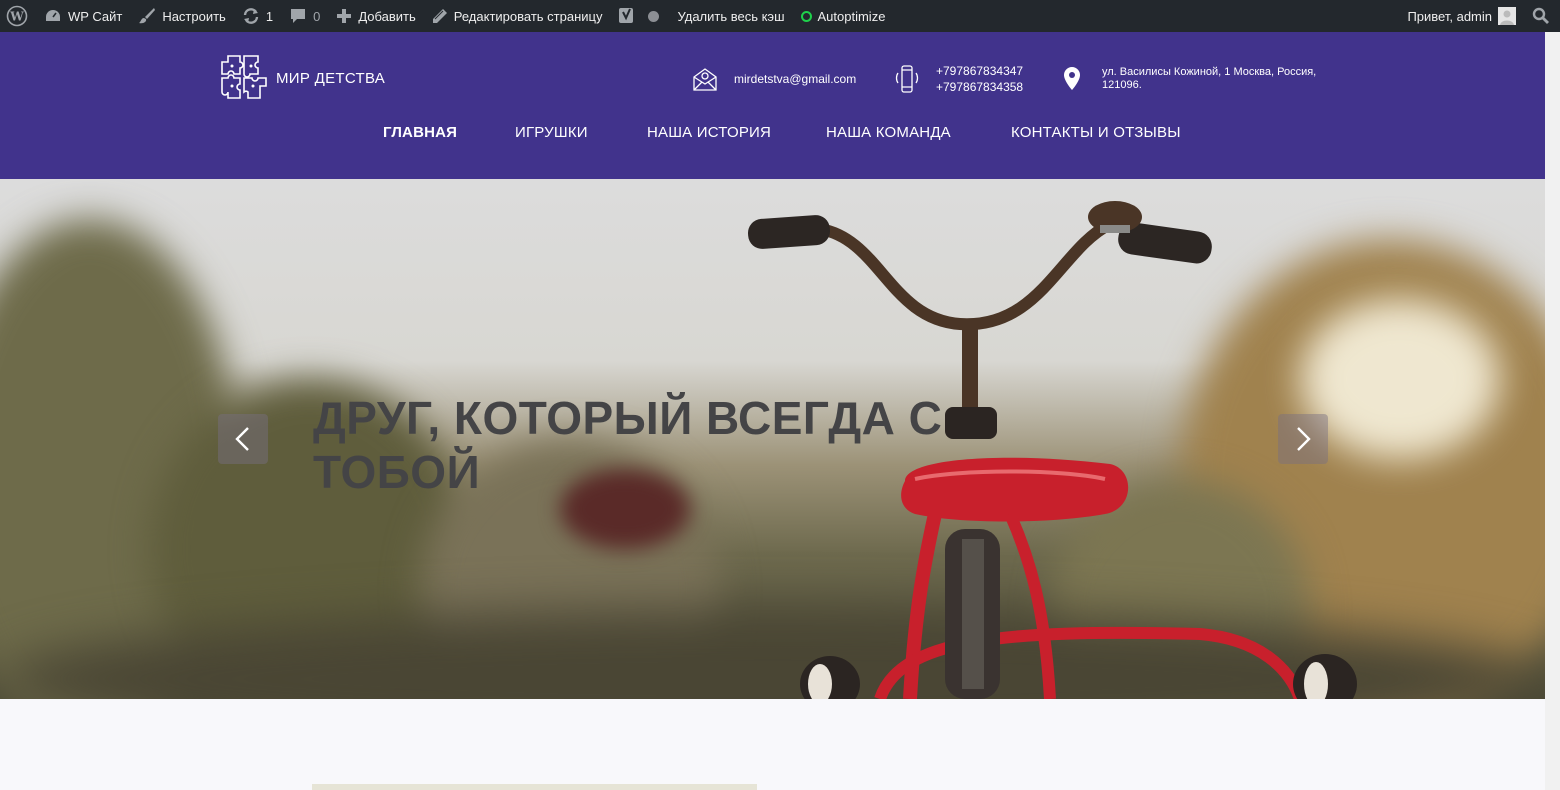  Describe the element at coordinates (1122, 85) in the screenshot. I see `address-line-2: 121096.` at that location.